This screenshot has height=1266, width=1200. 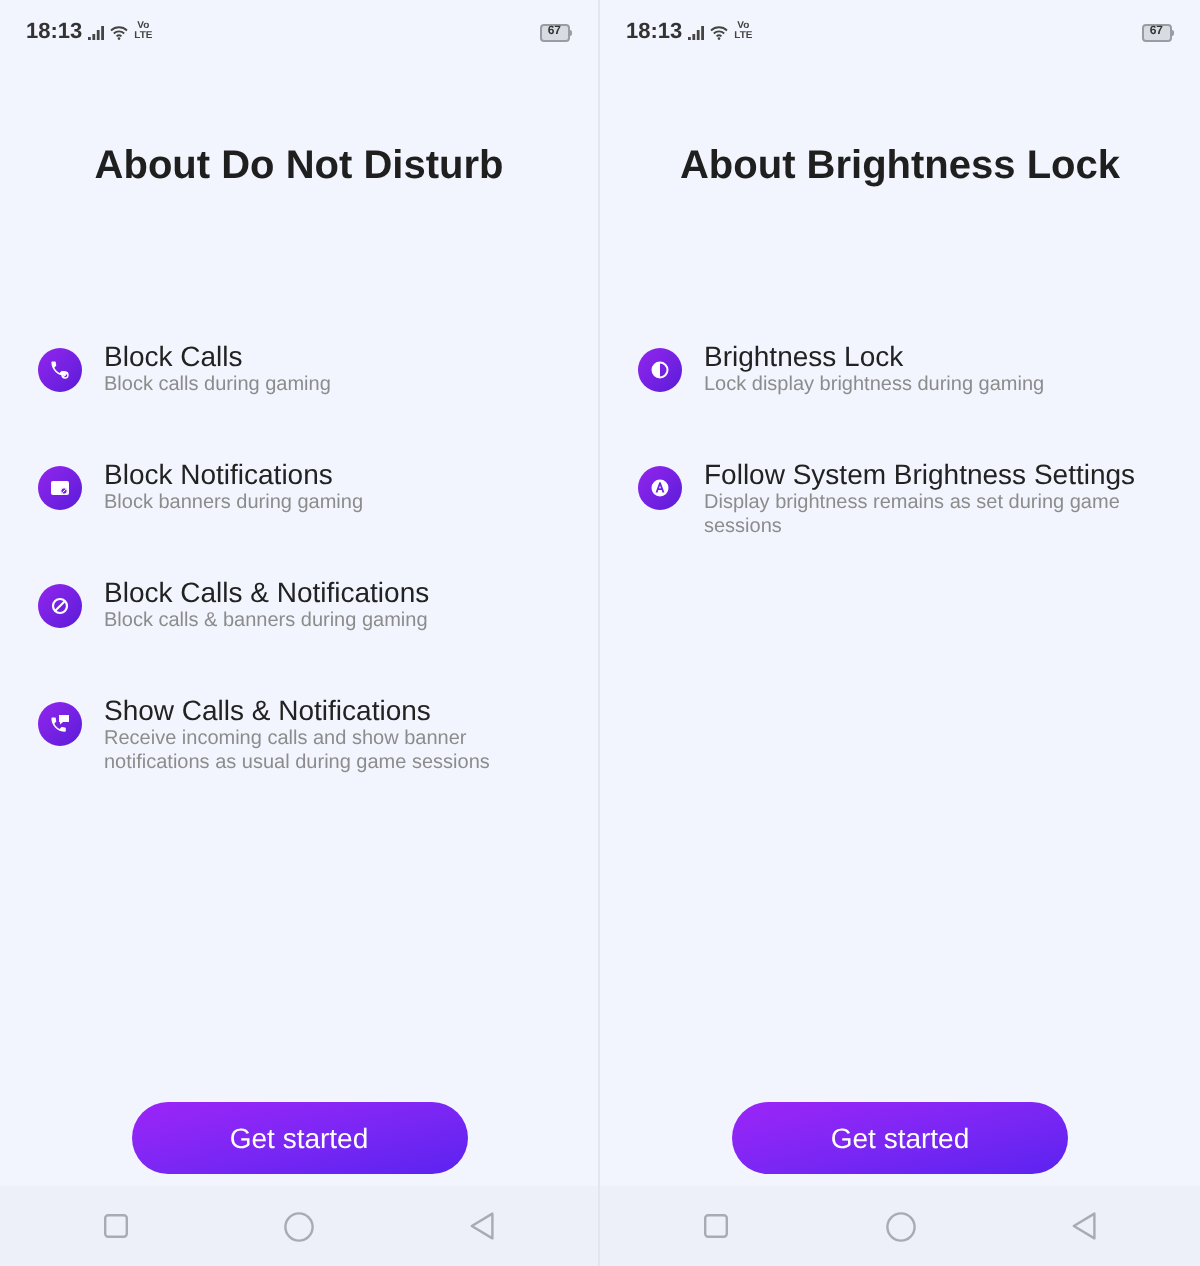 What do you see at coordinates (913, 516) in the screenshot?
I see `option-description: Display brightness remains as set during game sessions` at bounding box center [913, 516].